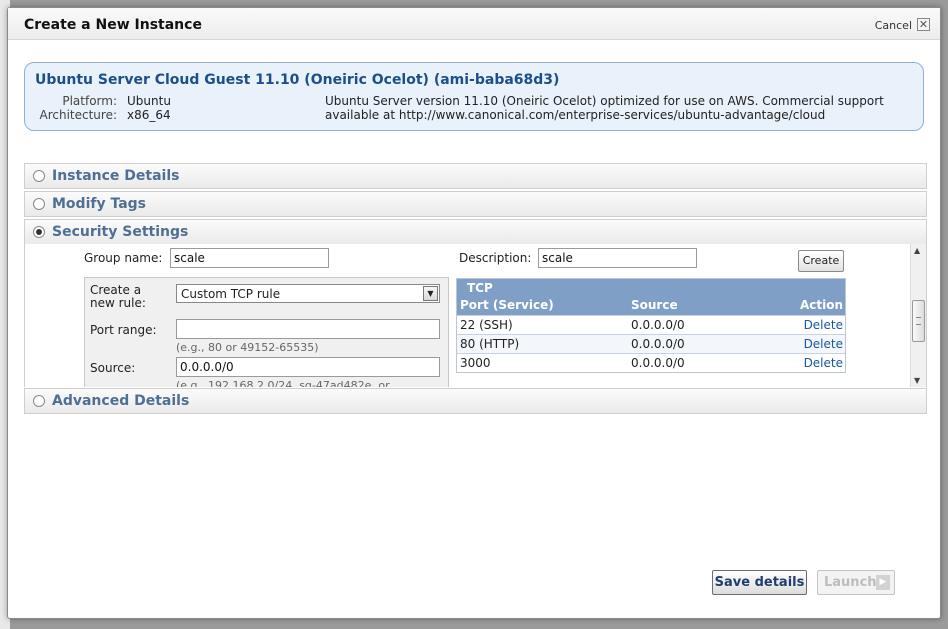  I want to click on scrollbar-thumb, so click(918, 321).